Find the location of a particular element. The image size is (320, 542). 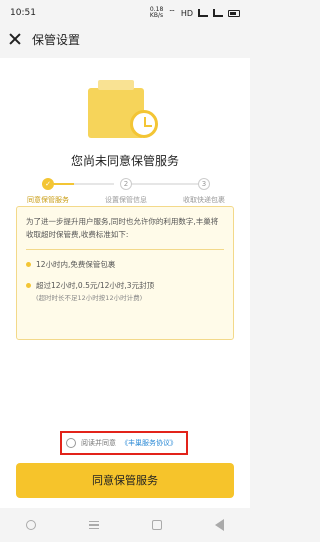

notice-divider is located at coordinates (125, 249).